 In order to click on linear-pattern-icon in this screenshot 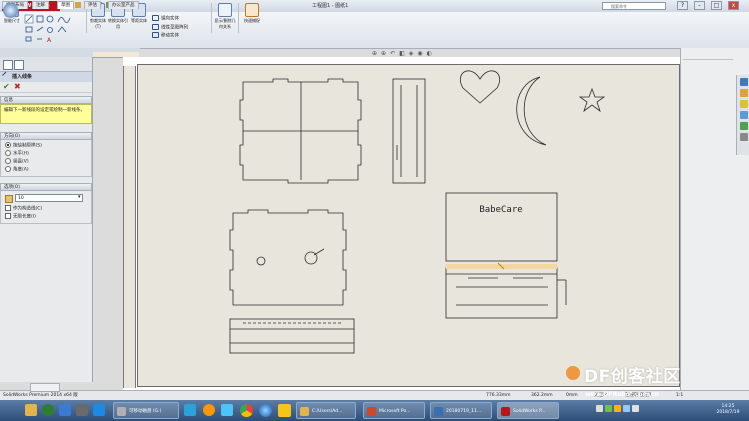, I will do `click(155, 26)`.